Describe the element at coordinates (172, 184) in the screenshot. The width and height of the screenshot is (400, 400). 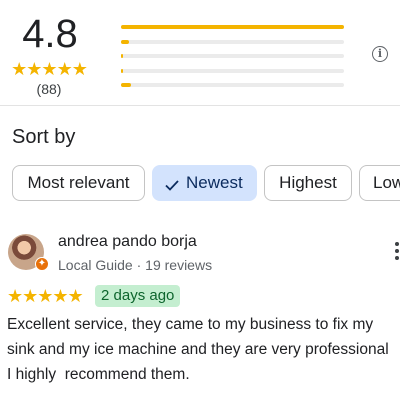
I see `check-icon` at that location.